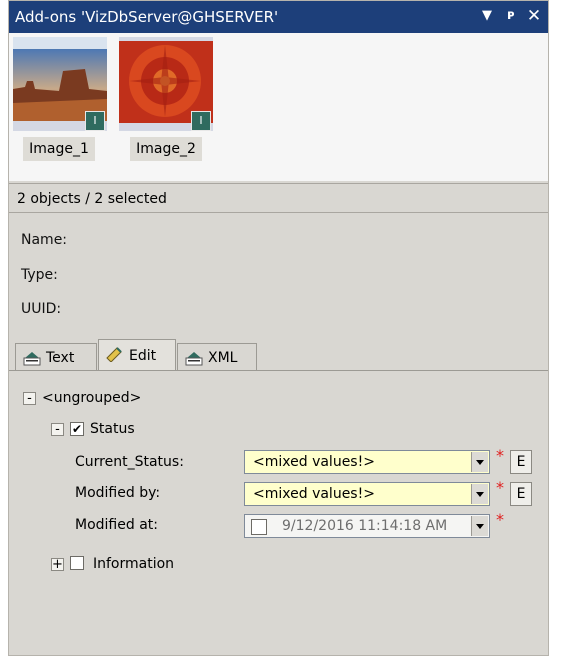  I want to click on current-status-select: <mixed values!>, so click(367, 462).